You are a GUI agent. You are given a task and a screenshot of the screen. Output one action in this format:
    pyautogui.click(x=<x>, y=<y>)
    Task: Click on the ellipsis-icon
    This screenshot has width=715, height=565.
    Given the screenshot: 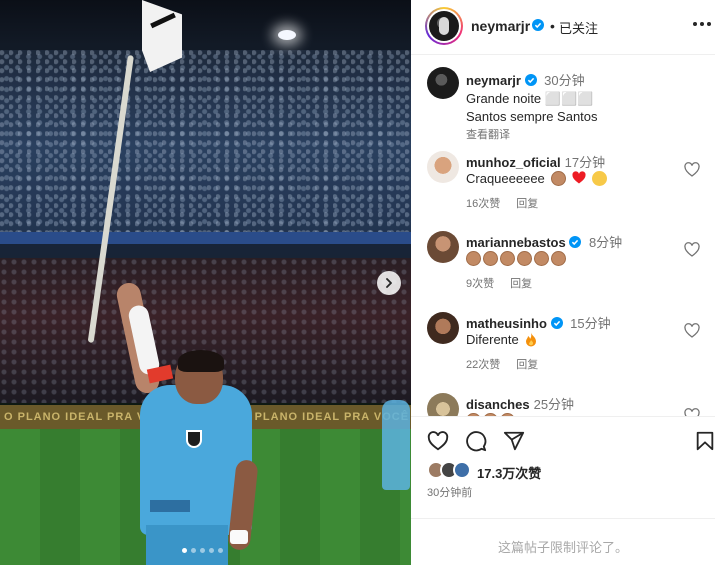 What is the action you would take?
    pyautogui.click(x=695, y=24)
    